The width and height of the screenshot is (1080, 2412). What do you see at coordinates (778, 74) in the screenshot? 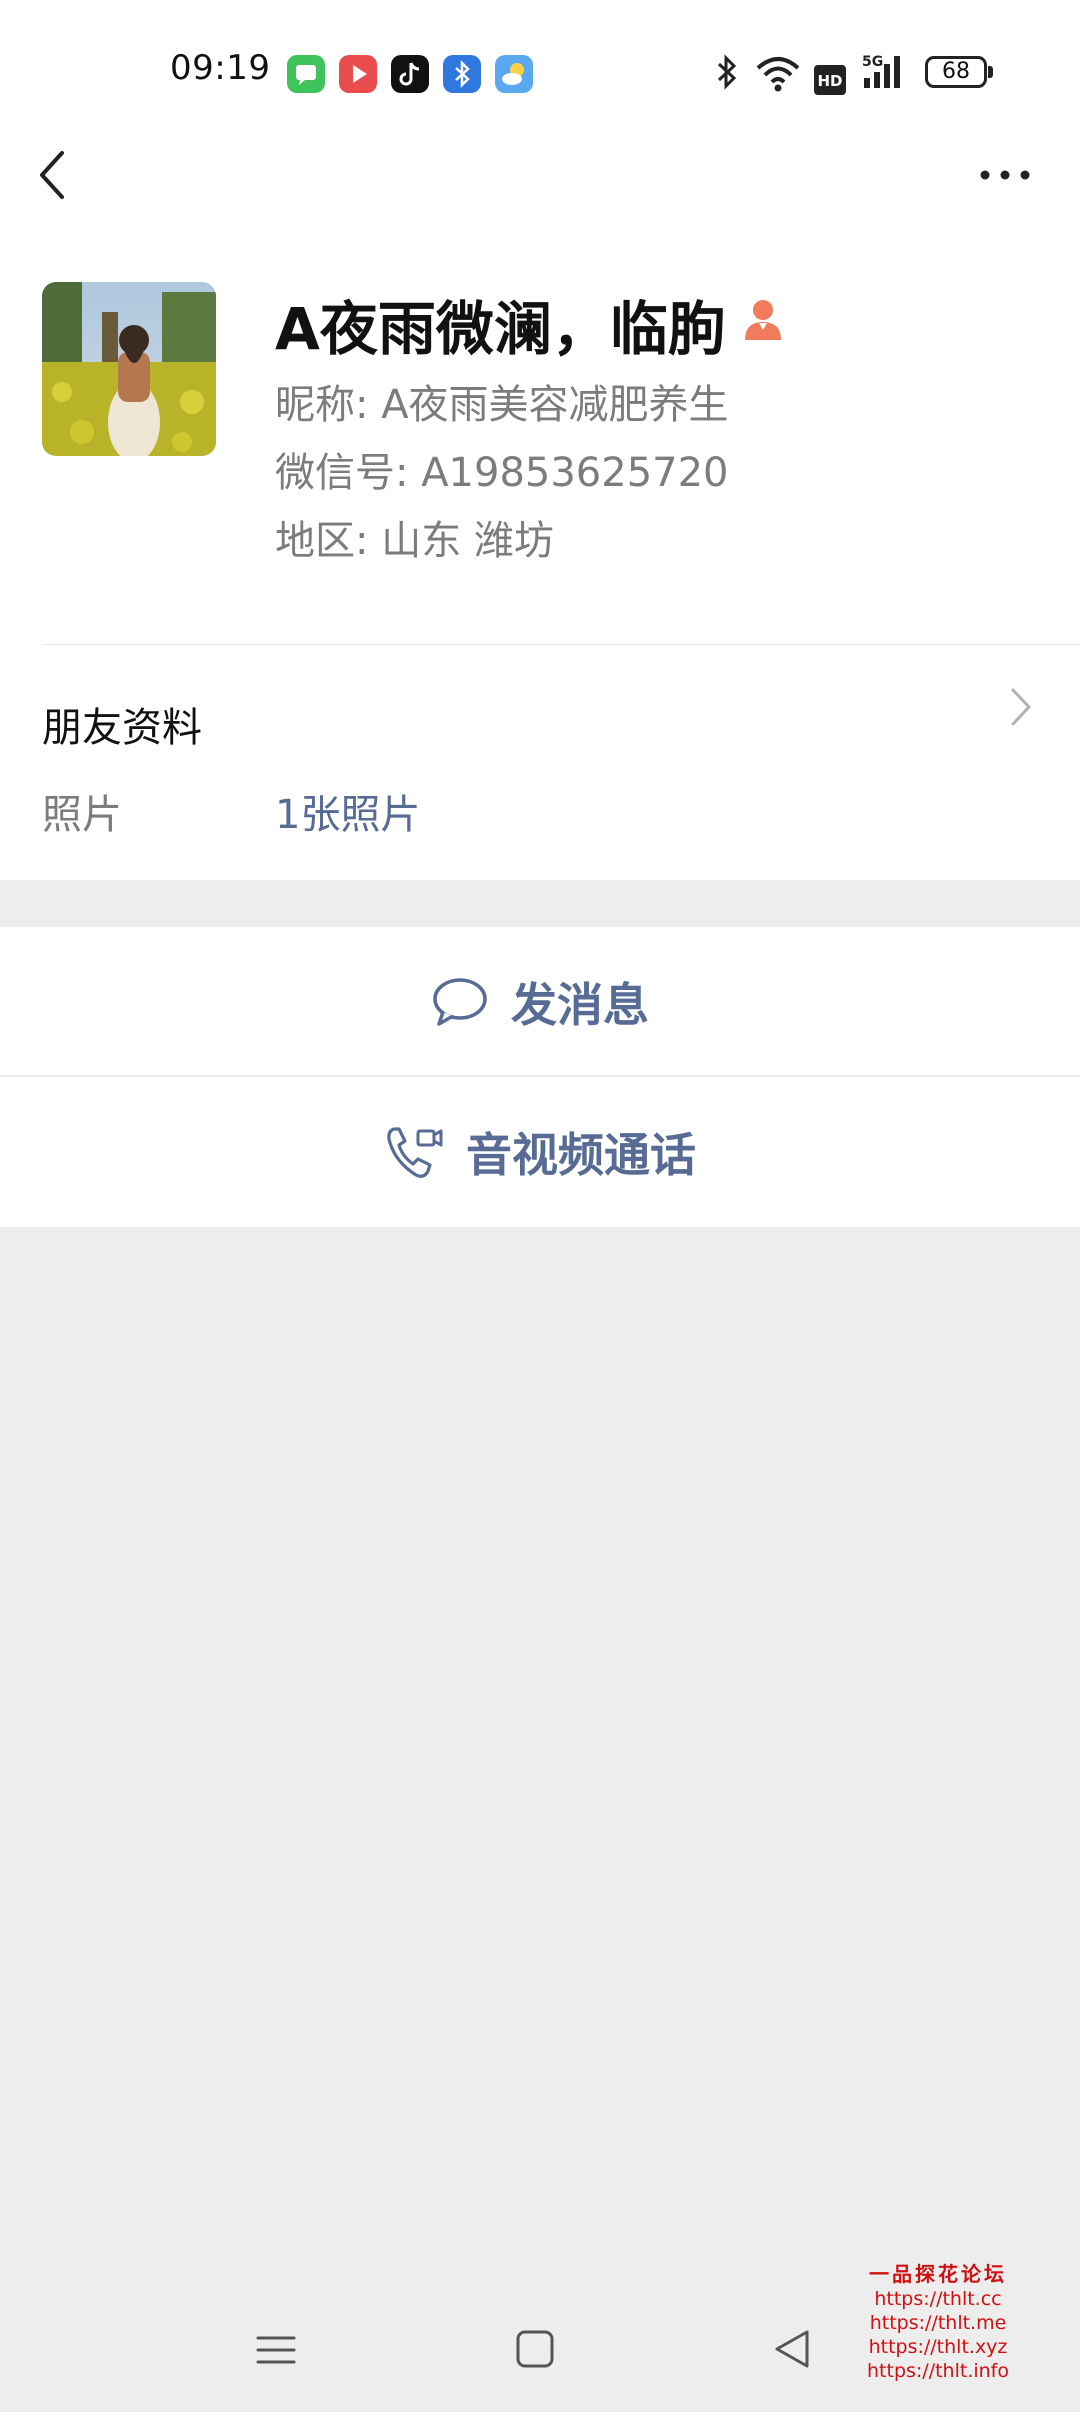
I see `wifi-icon` at bounding box center [778, 74].